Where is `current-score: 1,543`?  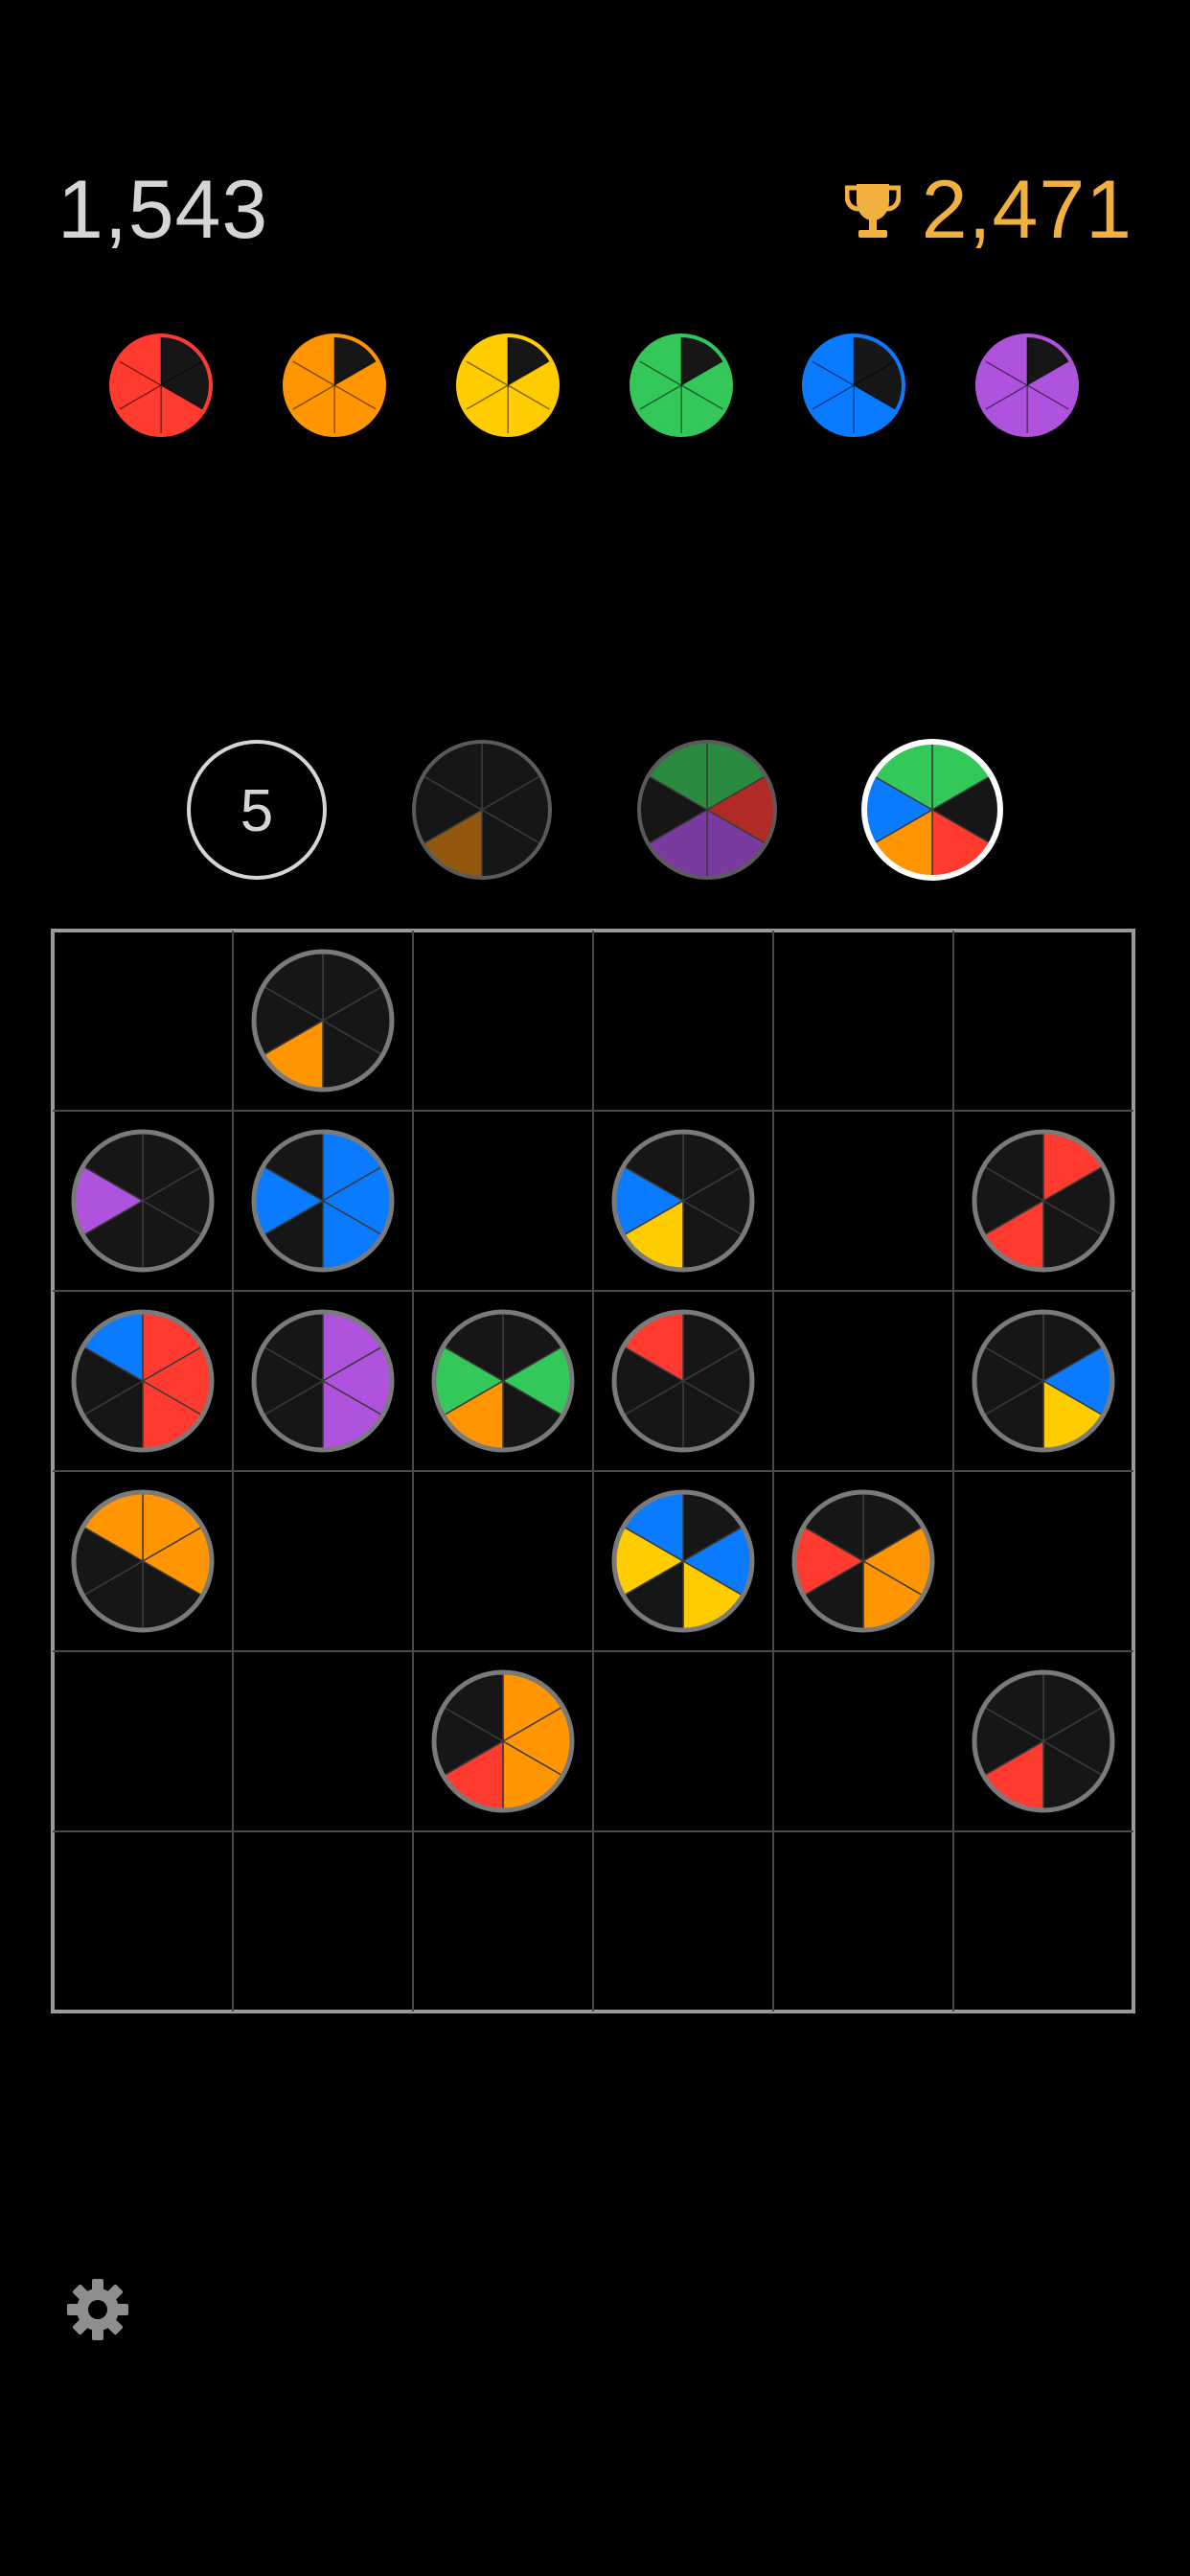
current-score: 1,543 is located at coordinates (163, 210).